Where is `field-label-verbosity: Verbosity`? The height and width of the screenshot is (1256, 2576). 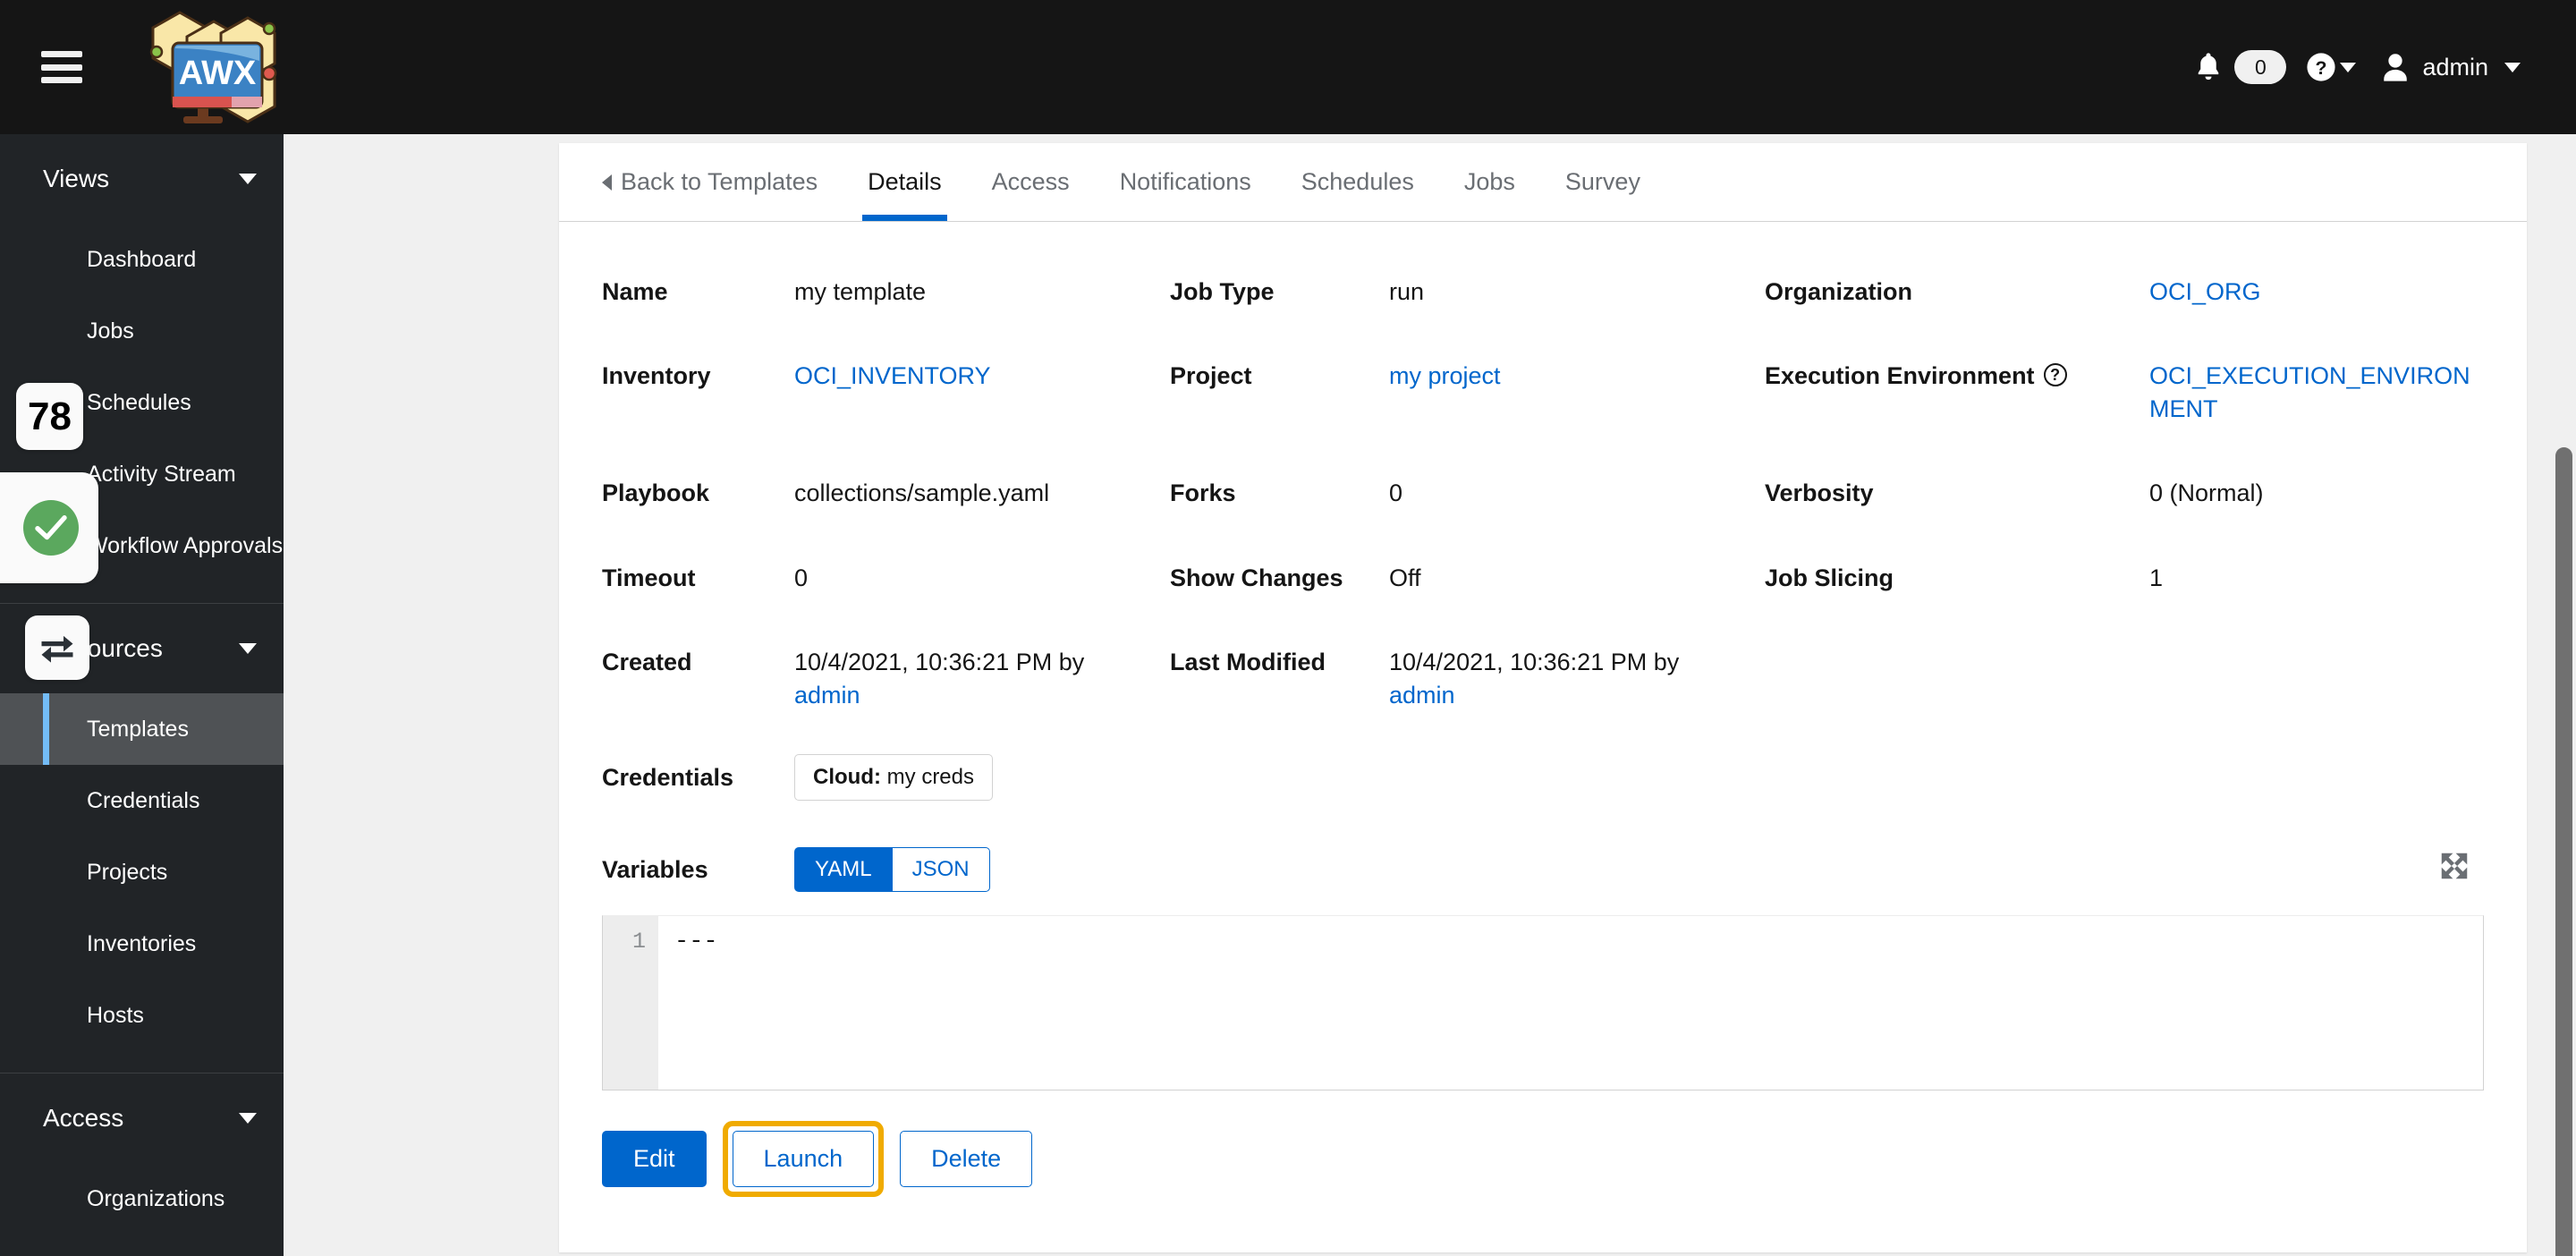 field-label-verbosity: Verbosity is located at coordinates (1819, 493).